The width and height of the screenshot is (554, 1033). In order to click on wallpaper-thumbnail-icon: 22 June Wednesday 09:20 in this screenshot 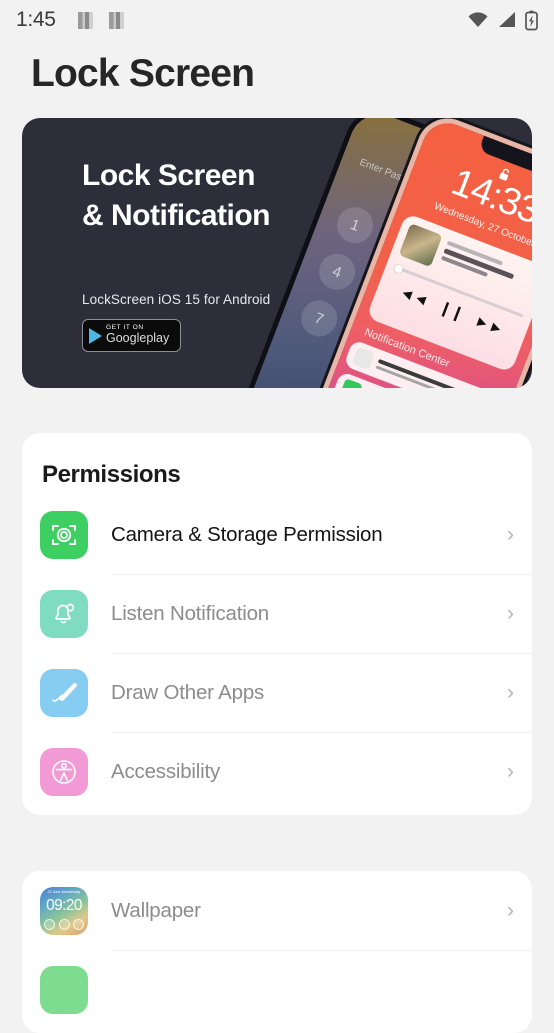, I will do `click(64, 910)`.